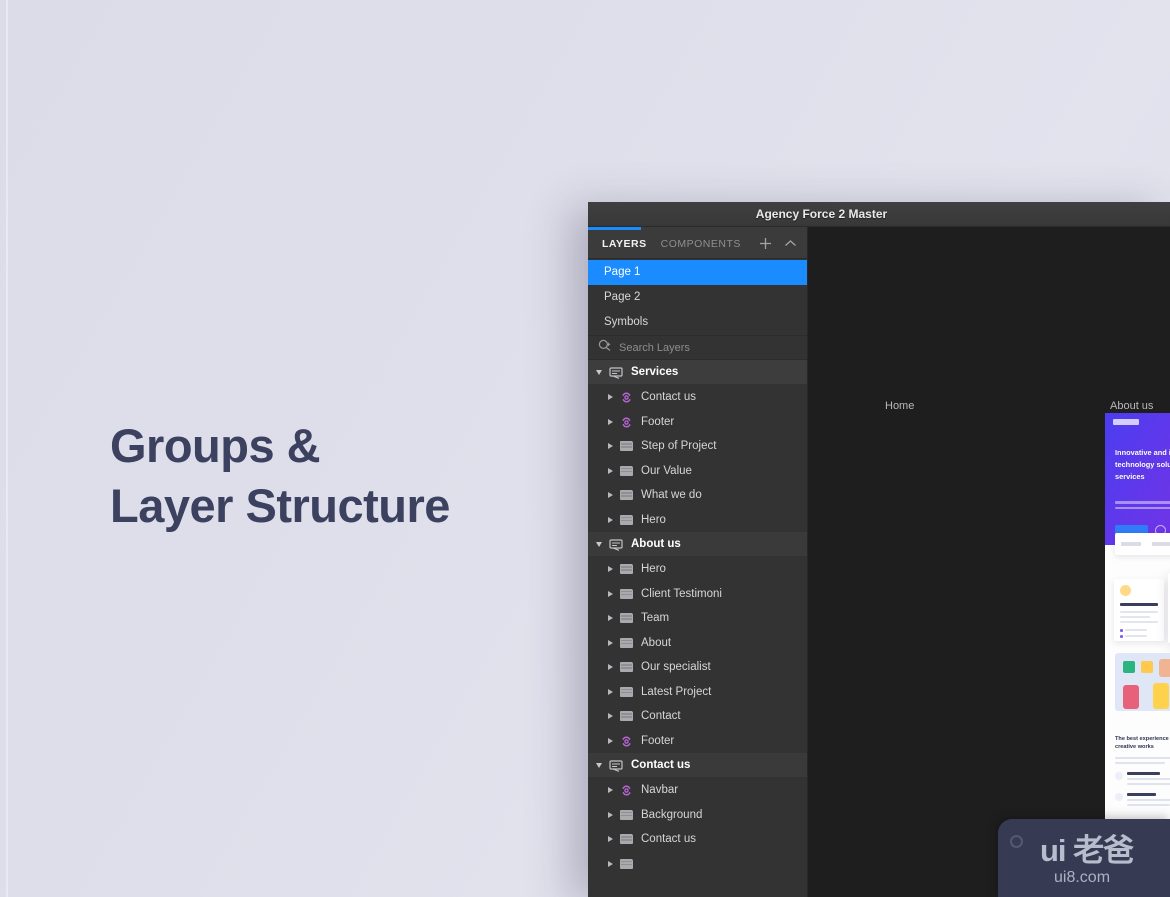  I want to click on home-hero-subtext, so click(1142, 506).